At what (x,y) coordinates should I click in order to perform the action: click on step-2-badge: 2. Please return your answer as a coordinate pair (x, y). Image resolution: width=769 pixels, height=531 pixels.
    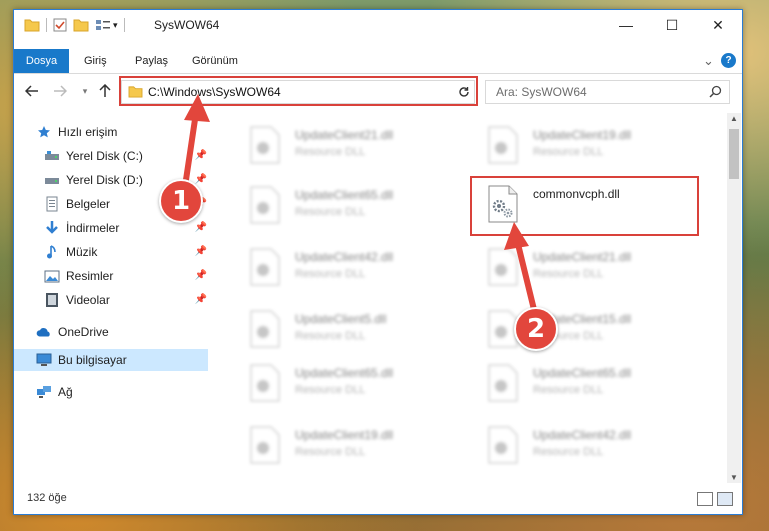
    Looking at the image, I should click on (536, 329).